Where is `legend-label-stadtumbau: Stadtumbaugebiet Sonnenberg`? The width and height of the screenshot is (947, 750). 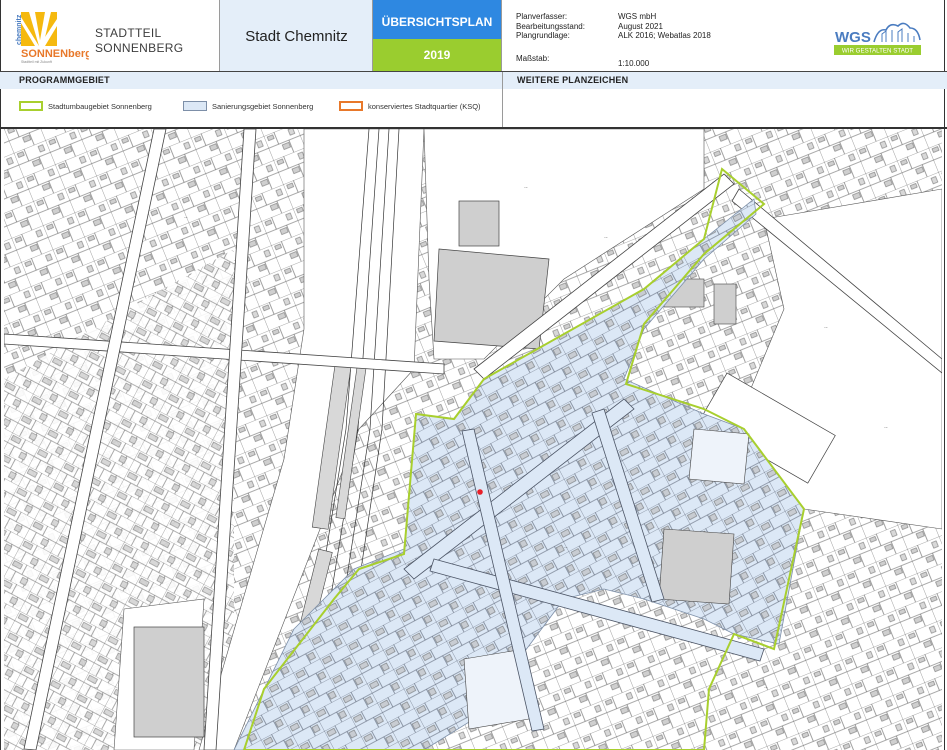 legend-label-stadtumbau: Stadtumbaugebiet Sonnenberg is located at coordinates (100, 106).